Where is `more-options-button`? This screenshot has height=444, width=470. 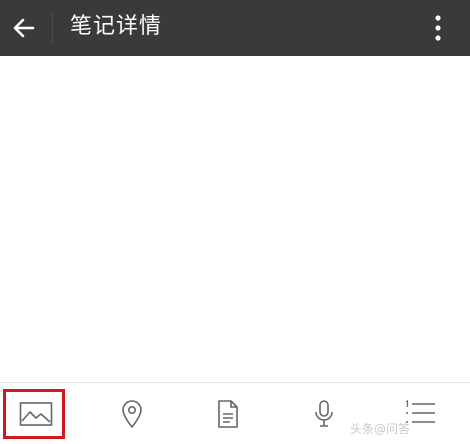
more-options-button is located at coordinates (438, 28).